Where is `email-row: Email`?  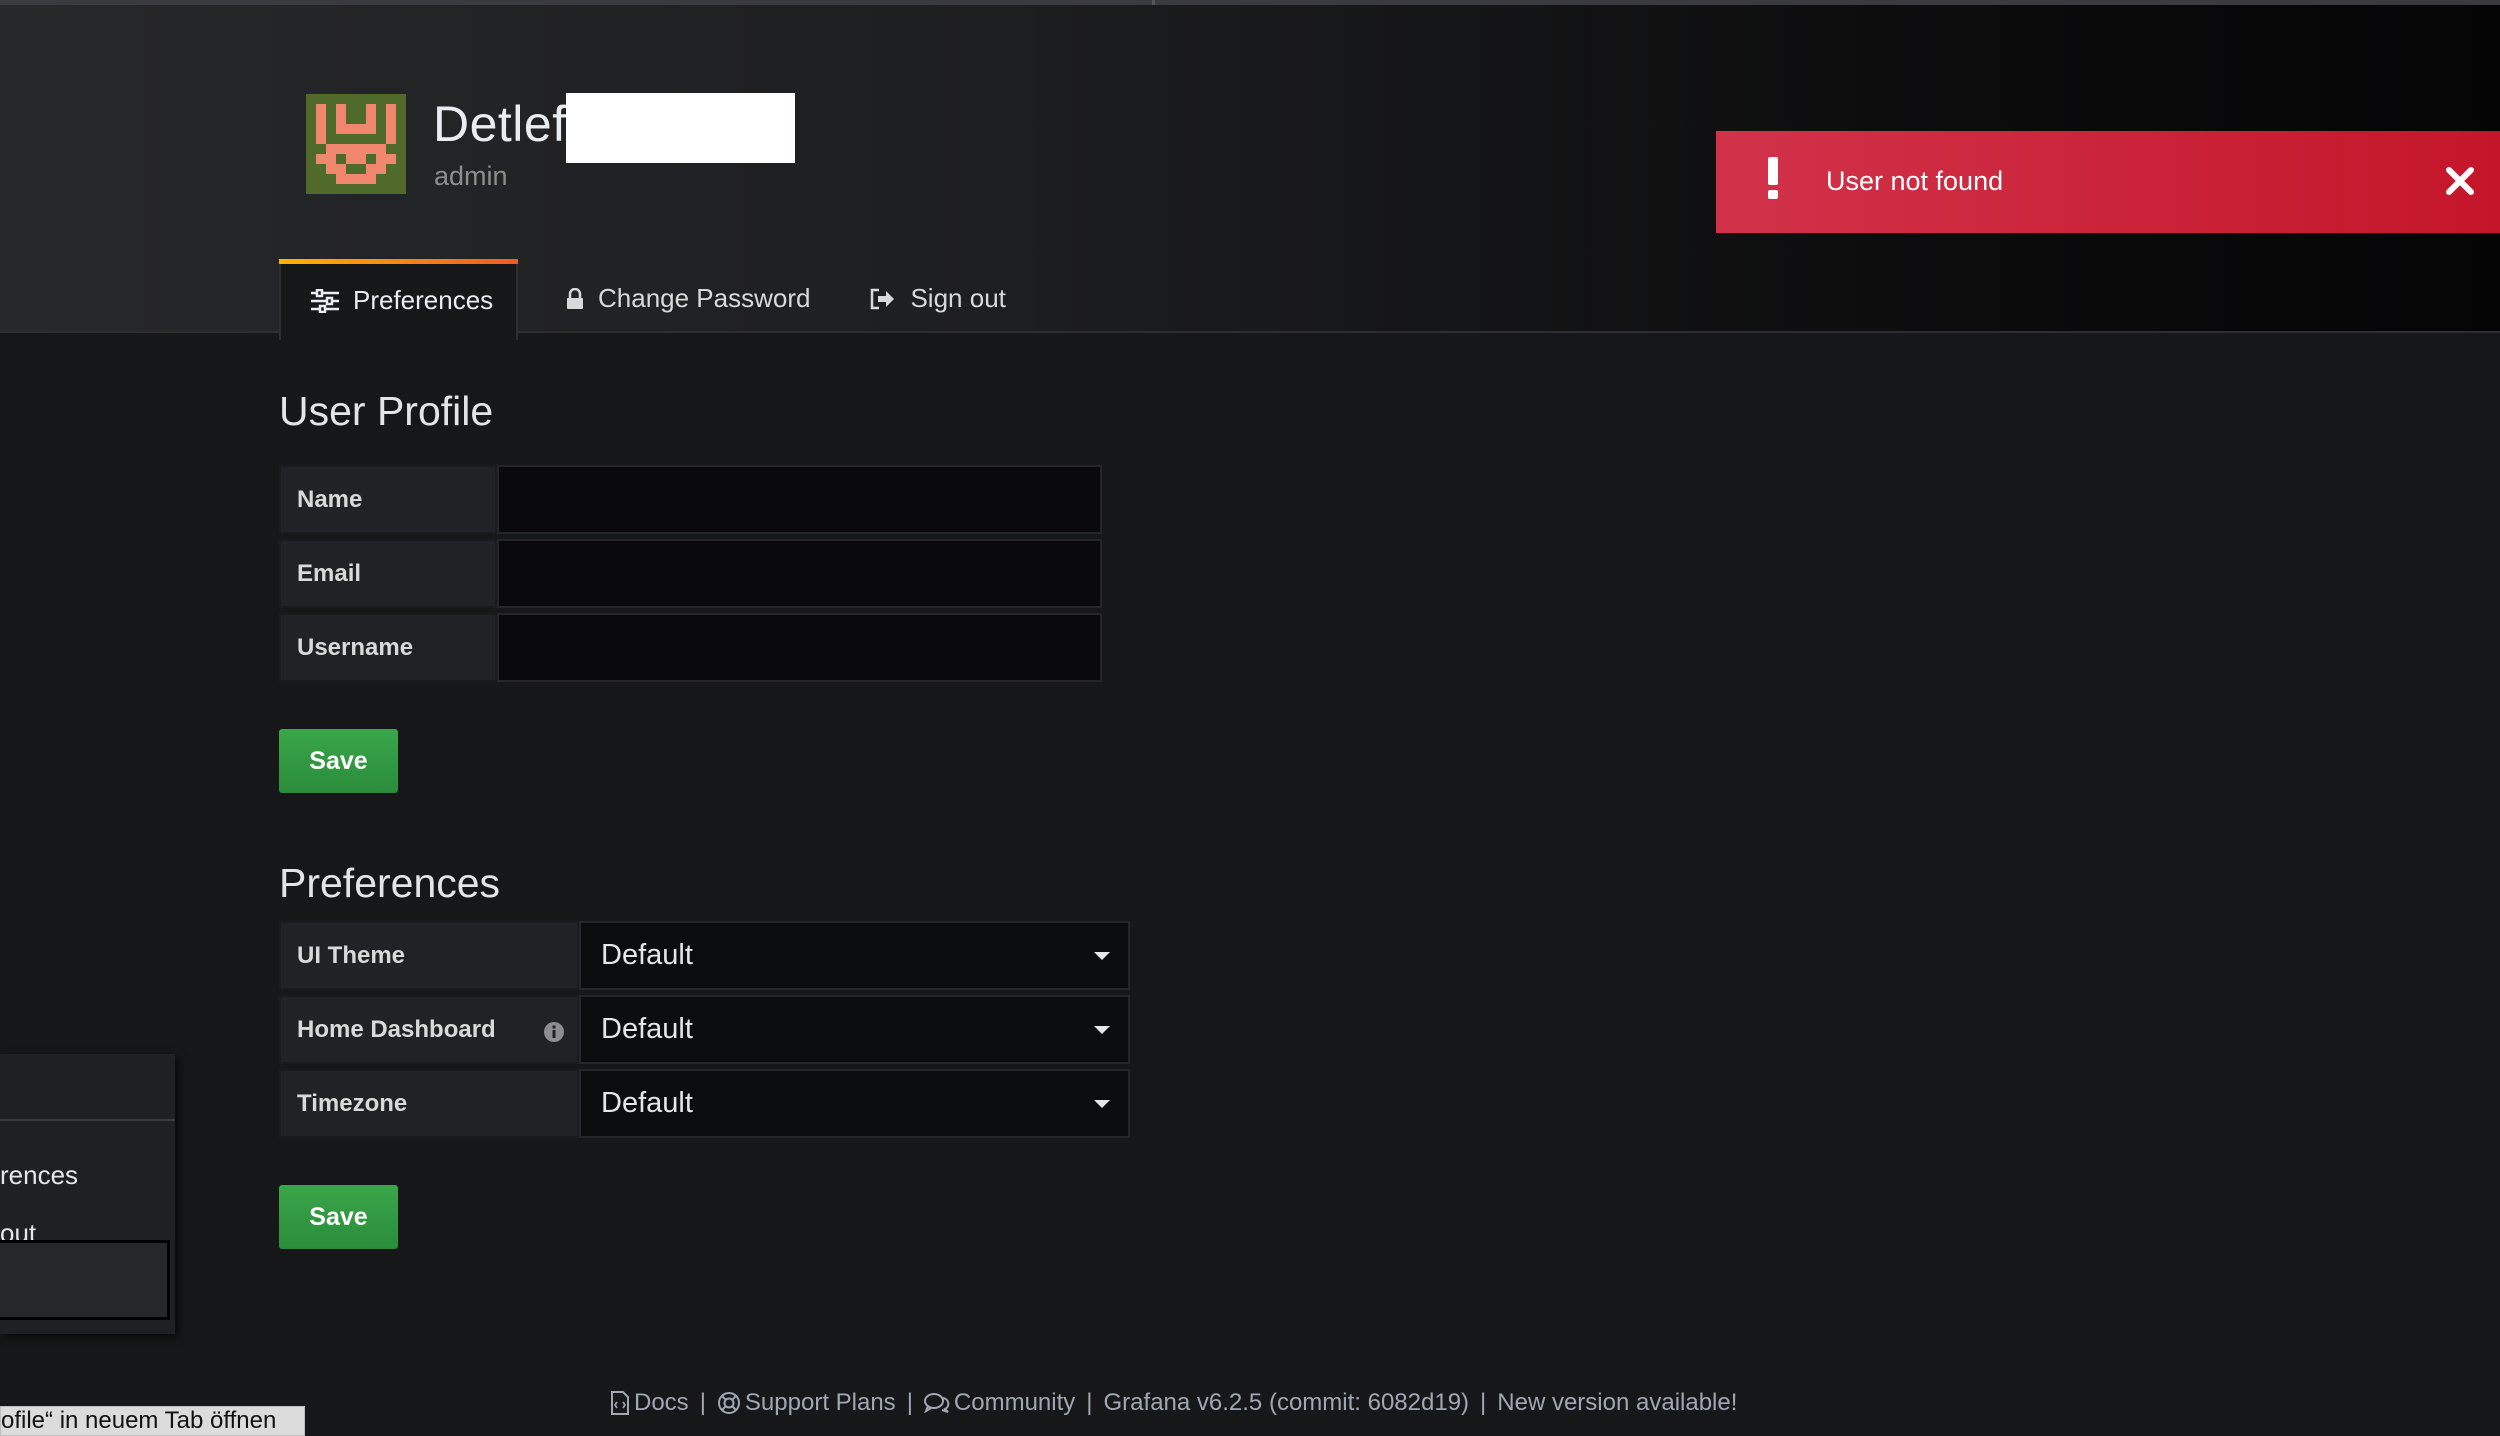
email-row: Email is located at coordinates (690, 573).